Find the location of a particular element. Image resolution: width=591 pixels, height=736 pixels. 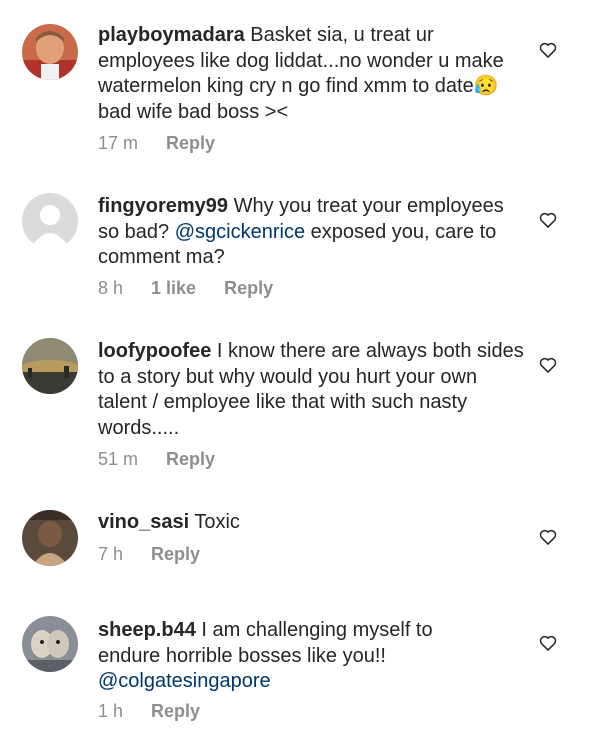

comment-time: 7 h is located at coordinates (111, 554).